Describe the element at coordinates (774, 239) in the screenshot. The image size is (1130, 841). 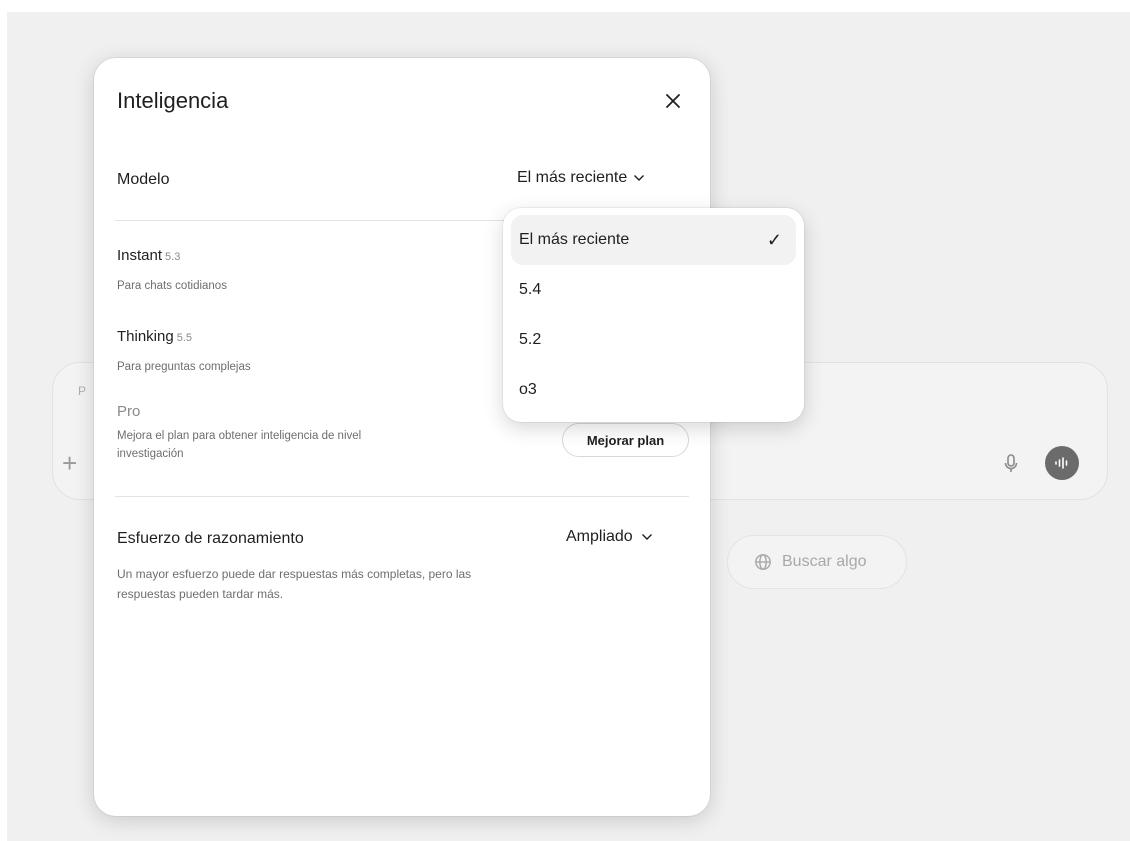
I see `checkmark-icon: ✓` at that location.